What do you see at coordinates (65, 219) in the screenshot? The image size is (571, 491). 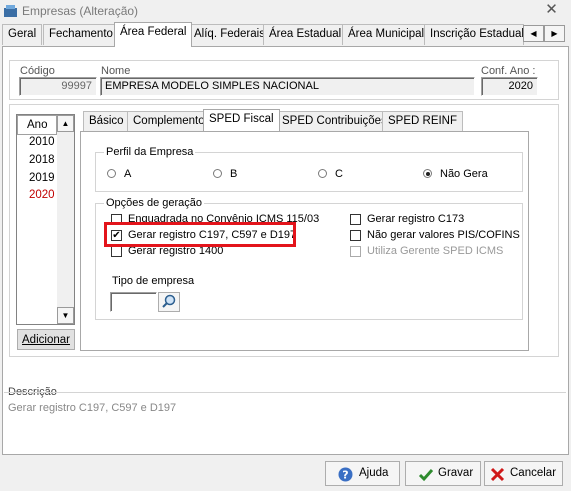 I see `year-list-scrollbar: ▲ ▼` at bounding box center [65, 219].